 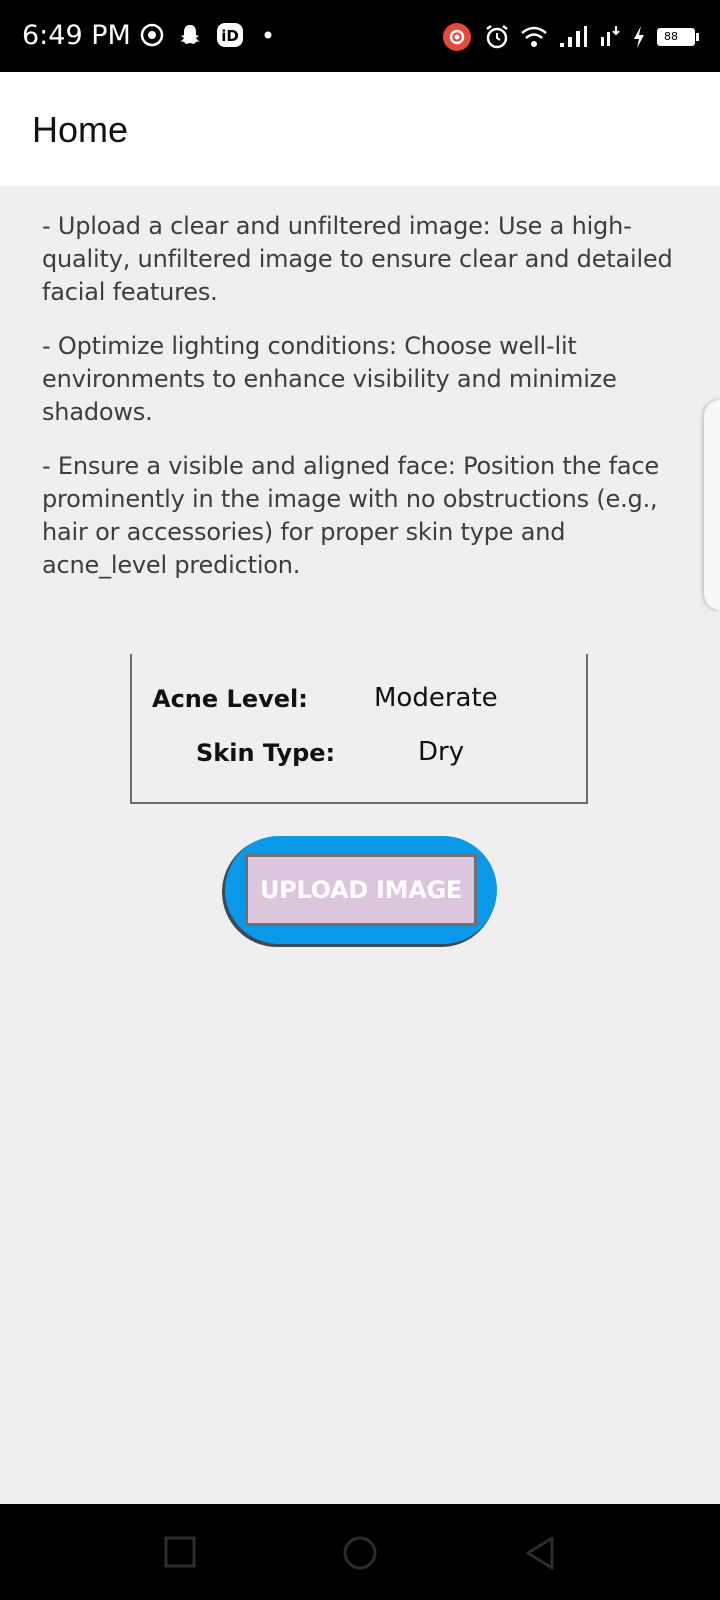 What do you see at coordinates (190, 35) in the screenshot?
I see `snapchat-icon` at bounding box center [190, 35].